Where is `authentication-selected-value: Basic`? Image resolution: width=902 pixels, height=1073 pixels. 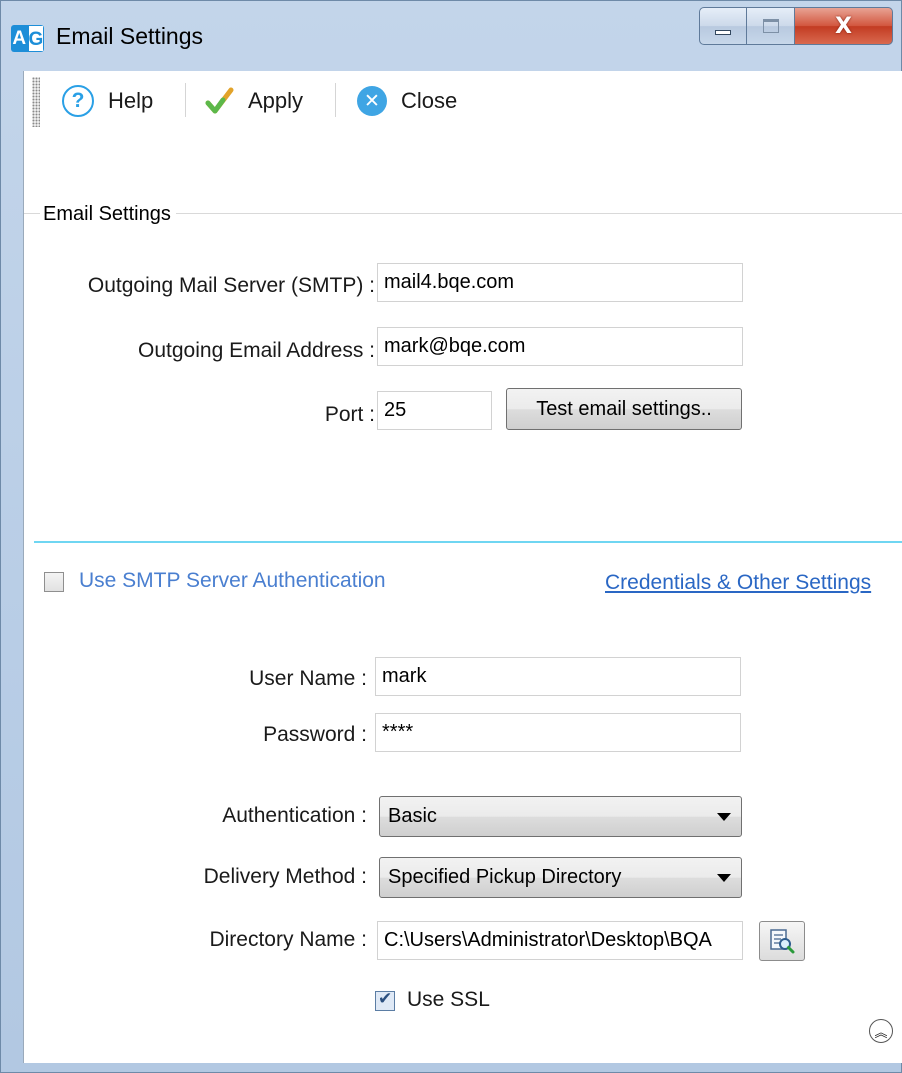 authentication-selected-value: Basic is located at coordinates (412, 816).